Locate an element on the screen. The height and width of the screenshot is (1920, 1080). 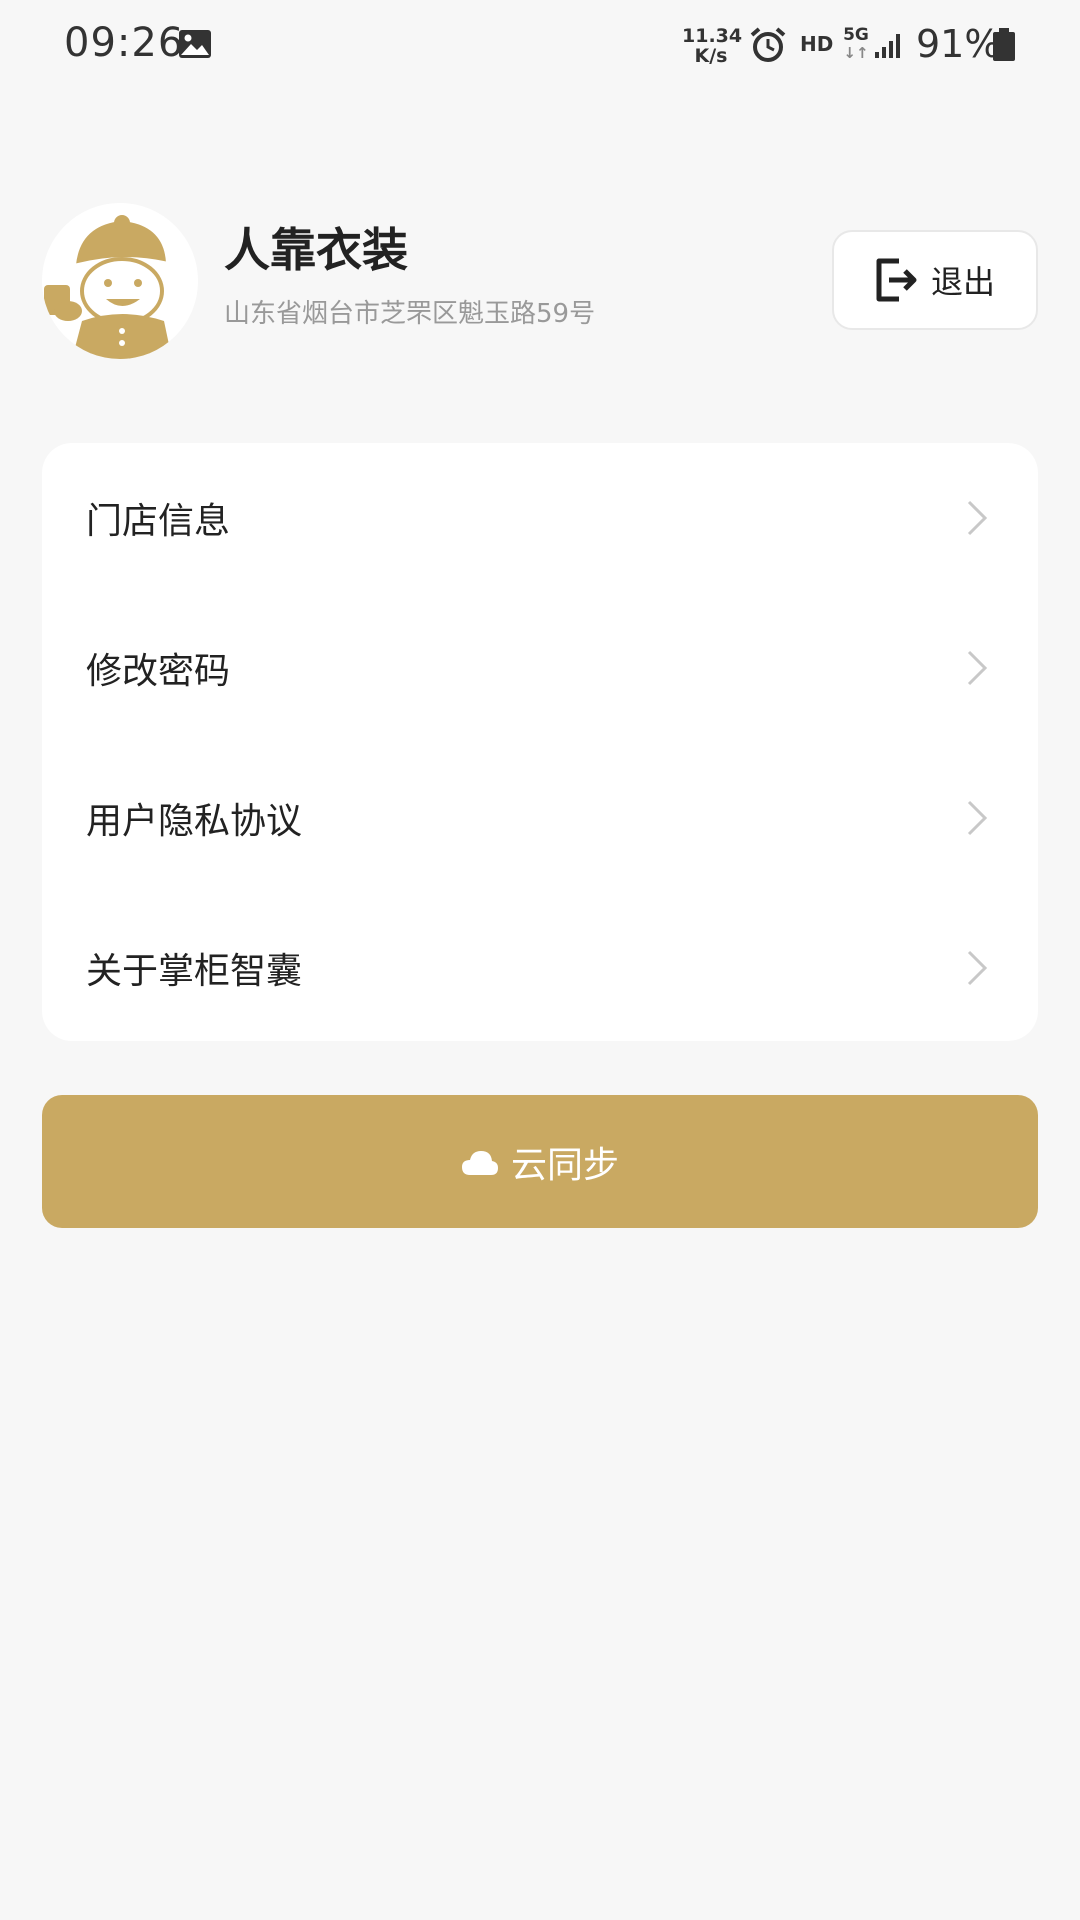
status-bar: 09:26 11.34 K/s HD 5G ↓↑ 91% is located at coordinates (540, 46).